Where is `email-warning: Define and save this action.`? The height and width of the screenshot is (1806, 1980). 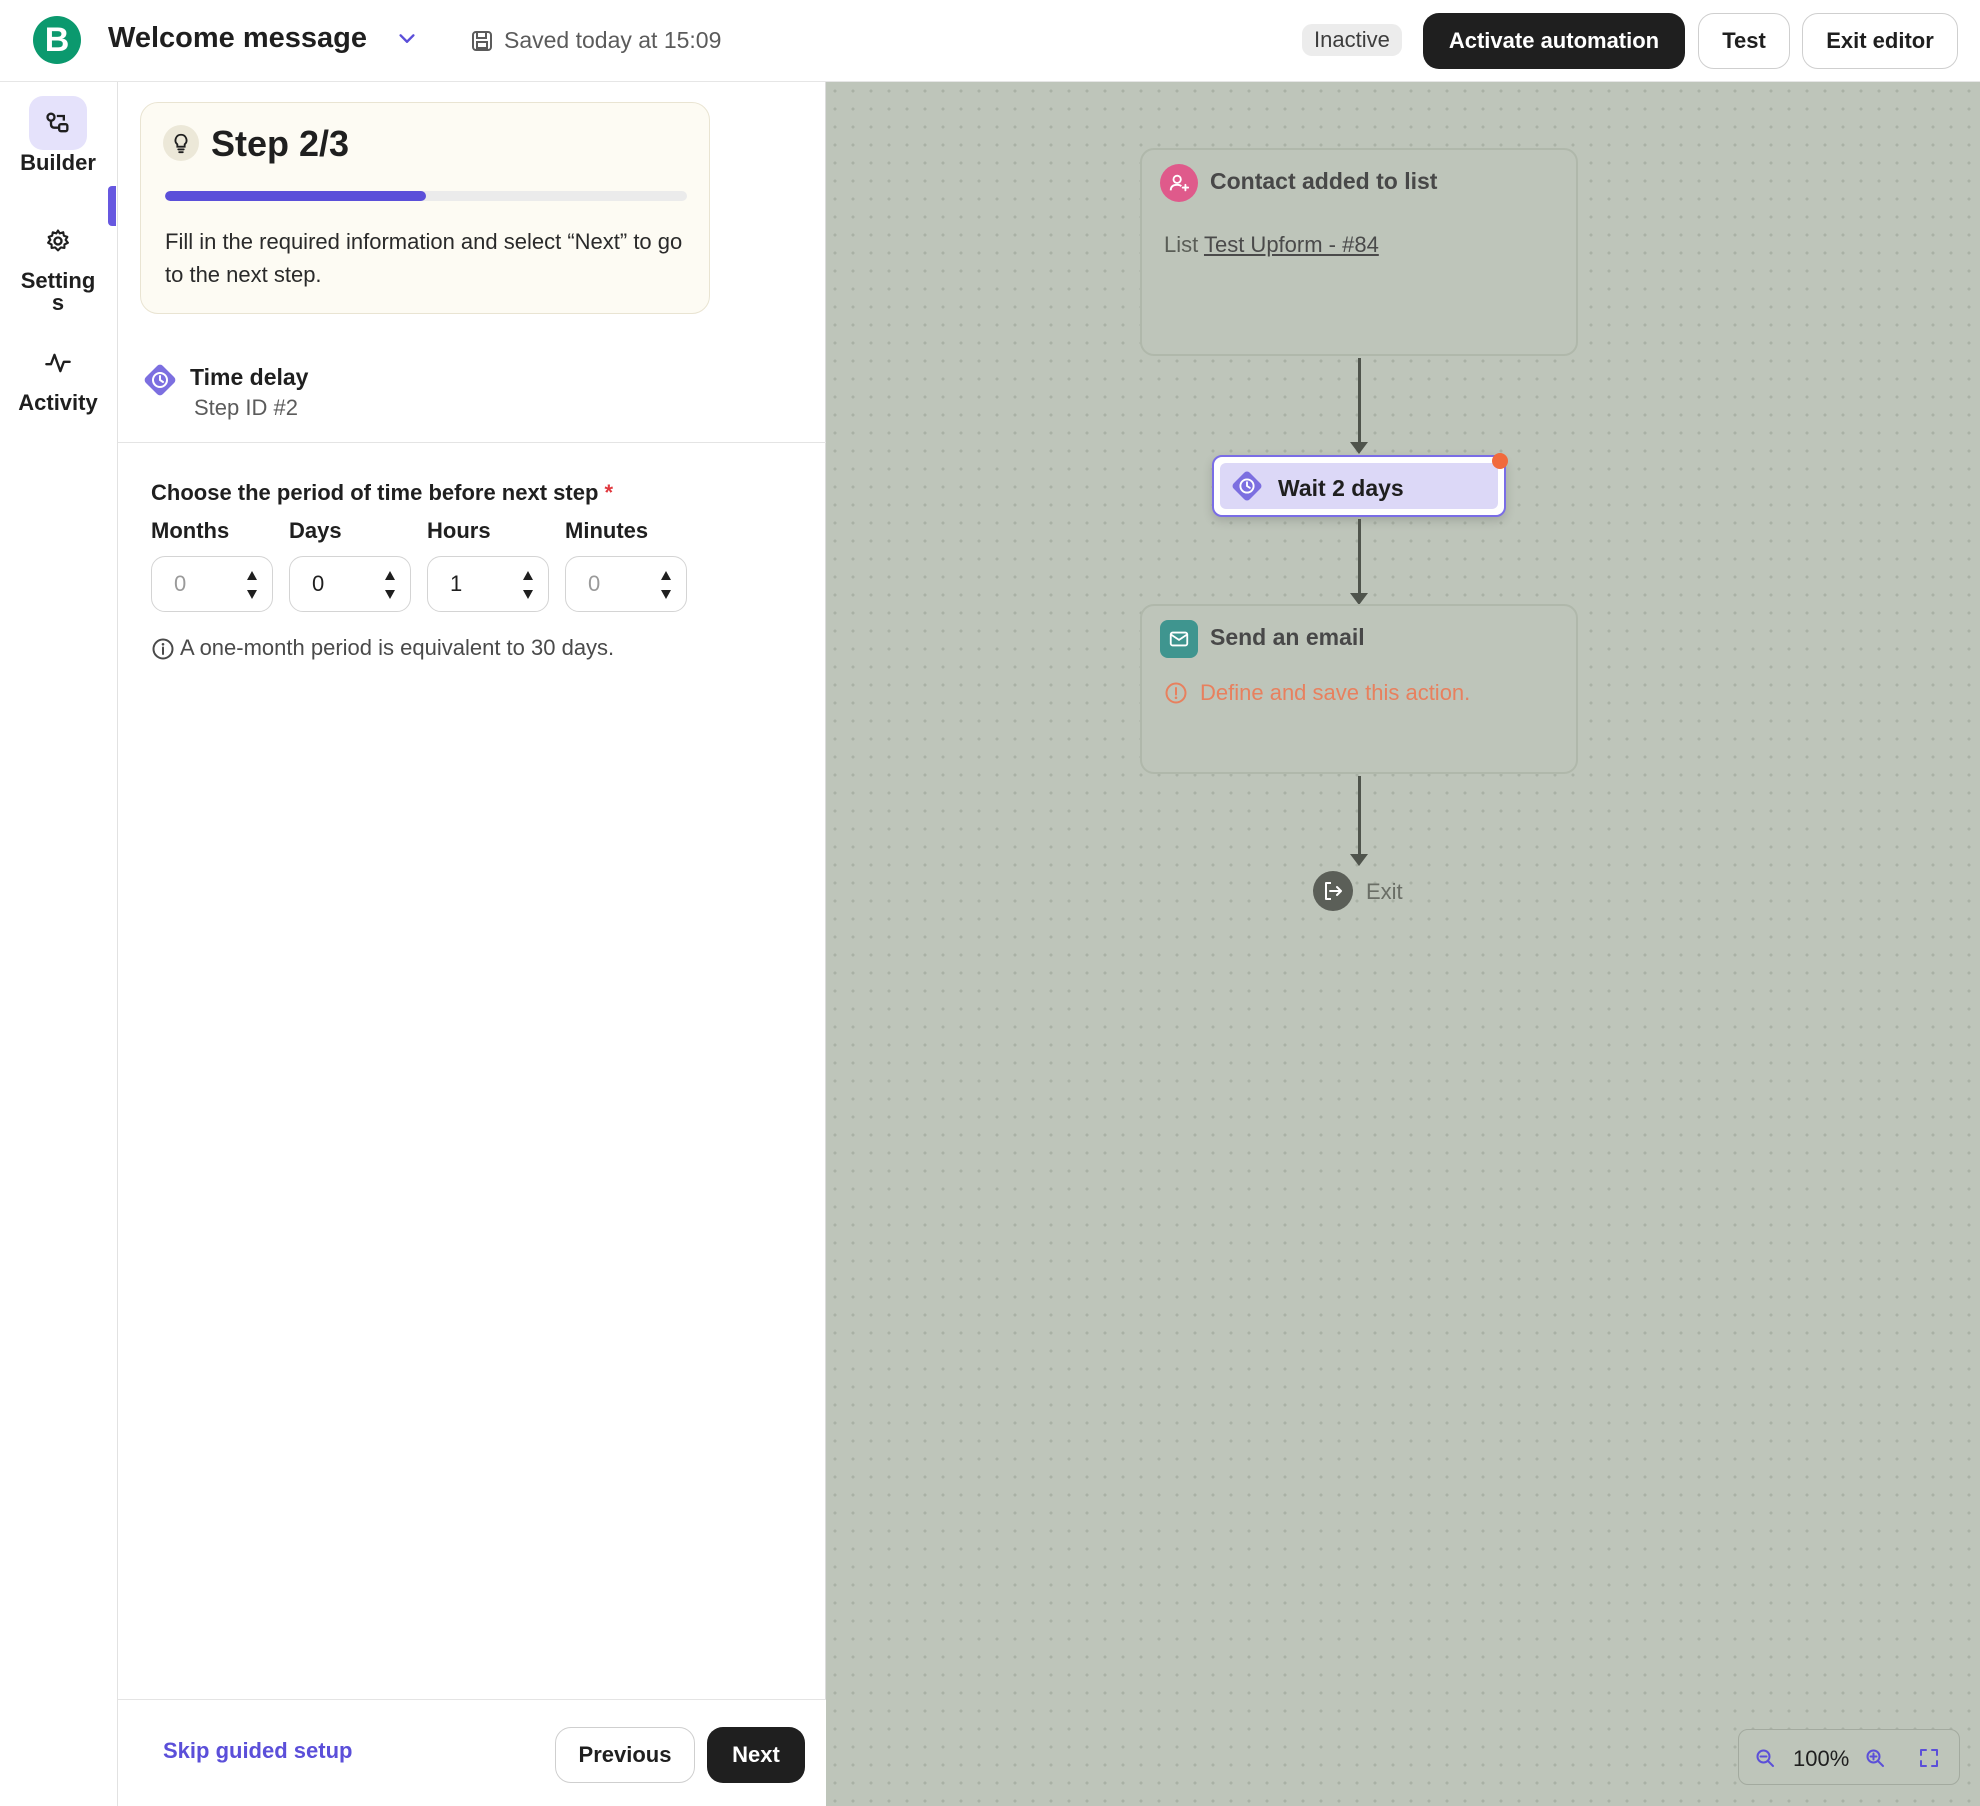 email-warning: Define and save this action. is located at coordinates (1317, 693).